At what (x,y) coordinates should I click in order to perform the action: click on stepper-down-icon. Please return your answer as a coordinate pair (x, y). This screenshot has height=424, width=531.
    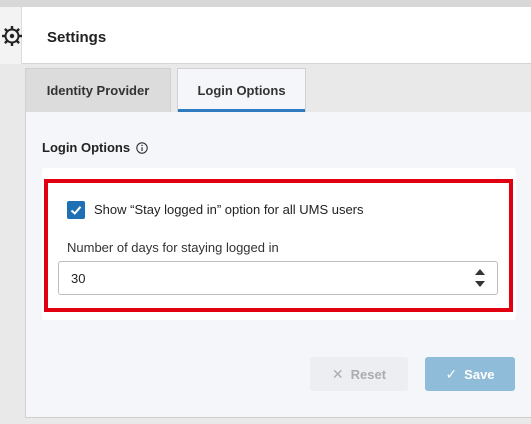
    Looking at the image, I should click on (480, 284).